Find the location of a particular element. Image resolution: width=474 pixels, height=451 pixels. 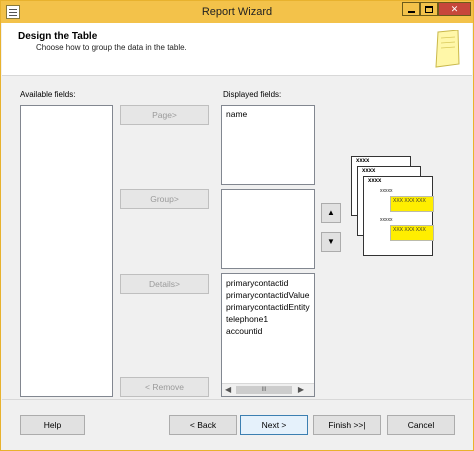

page-fields-list: name is located at coordinates (268, 145).